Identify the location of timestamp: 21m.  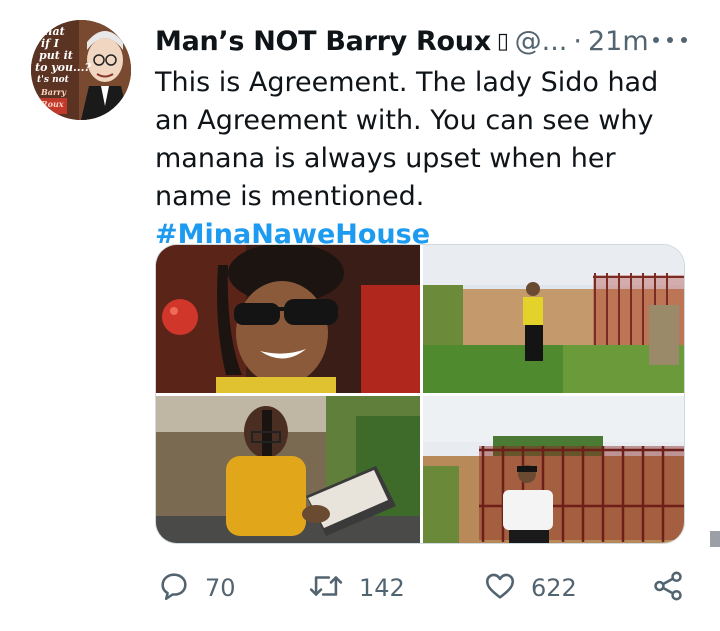
(618, 41).